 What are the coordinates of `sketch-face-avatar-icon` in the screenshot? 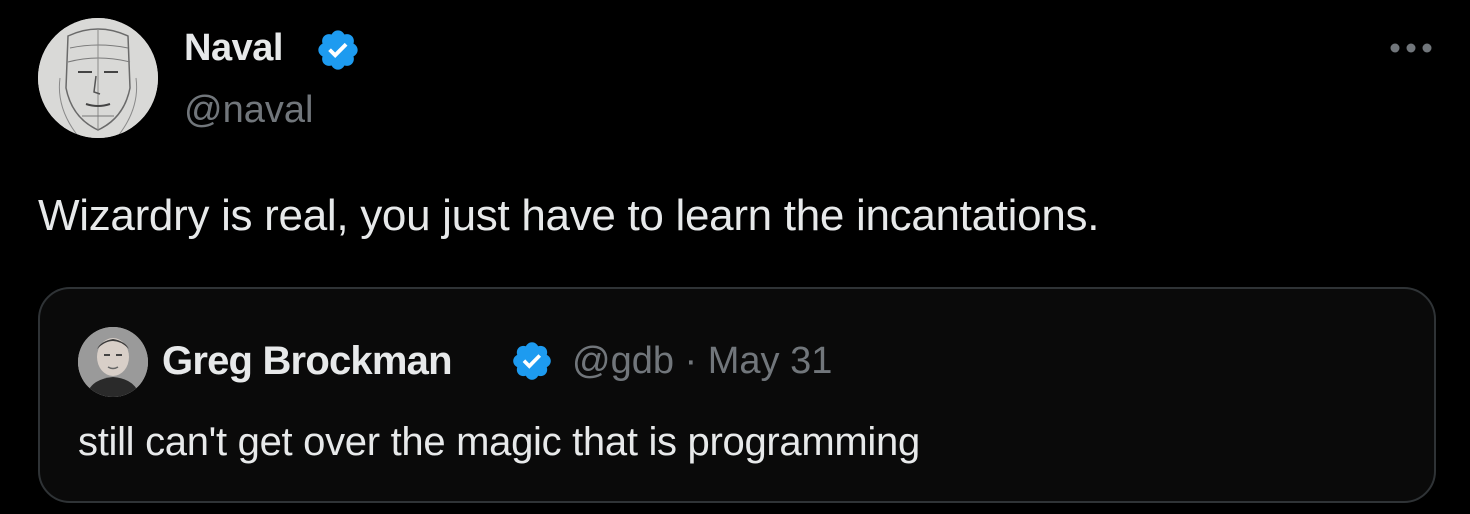 It's located at (98, 78).